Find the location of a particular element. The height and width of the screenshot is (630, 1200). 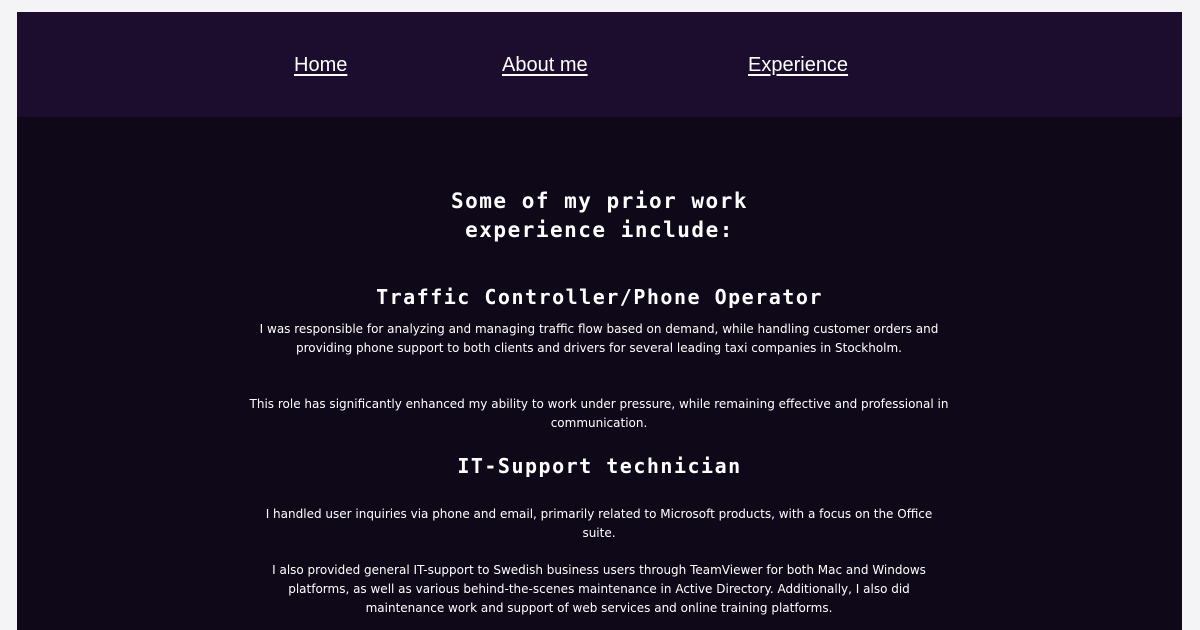

nav-link-home: Home is located at coordinates (320, 65).